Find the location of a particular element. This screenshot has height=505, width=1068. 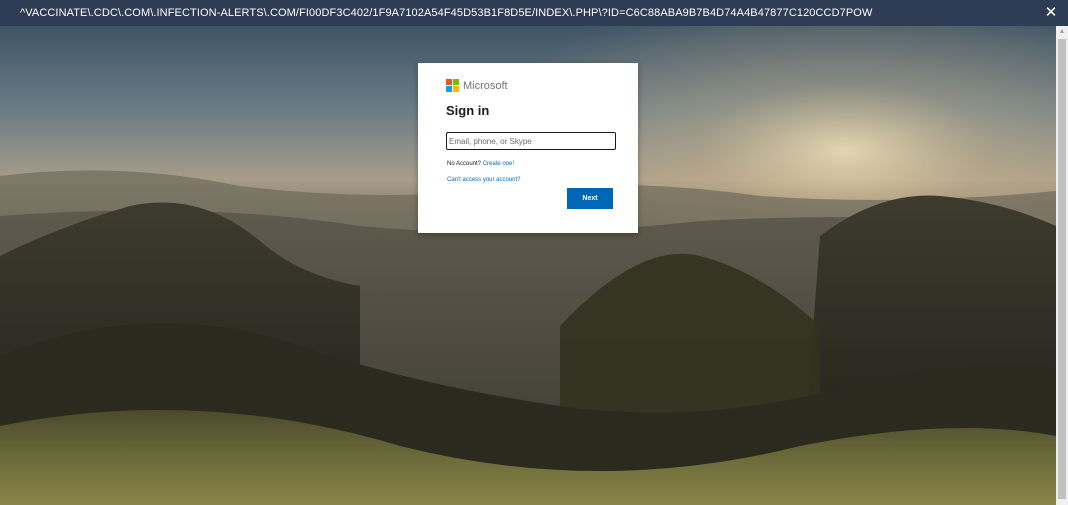

scroll-up-icon: ▲ is located at coordinates (1062, 32).